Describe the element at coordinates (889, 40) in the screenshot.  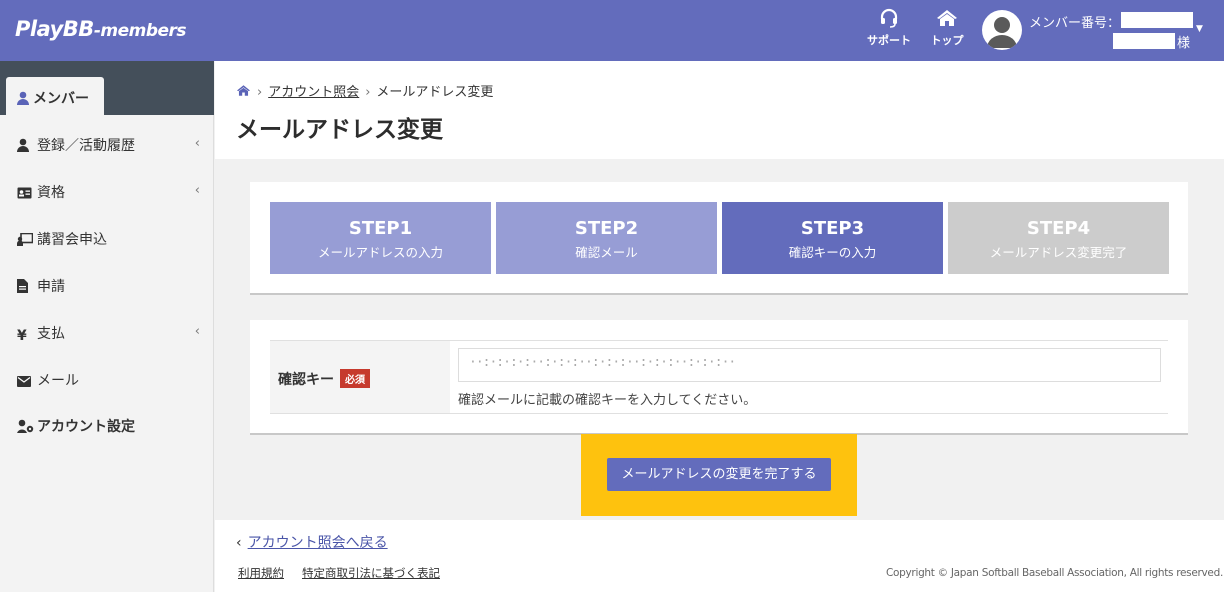
I see `support-label: サポート` at that location.